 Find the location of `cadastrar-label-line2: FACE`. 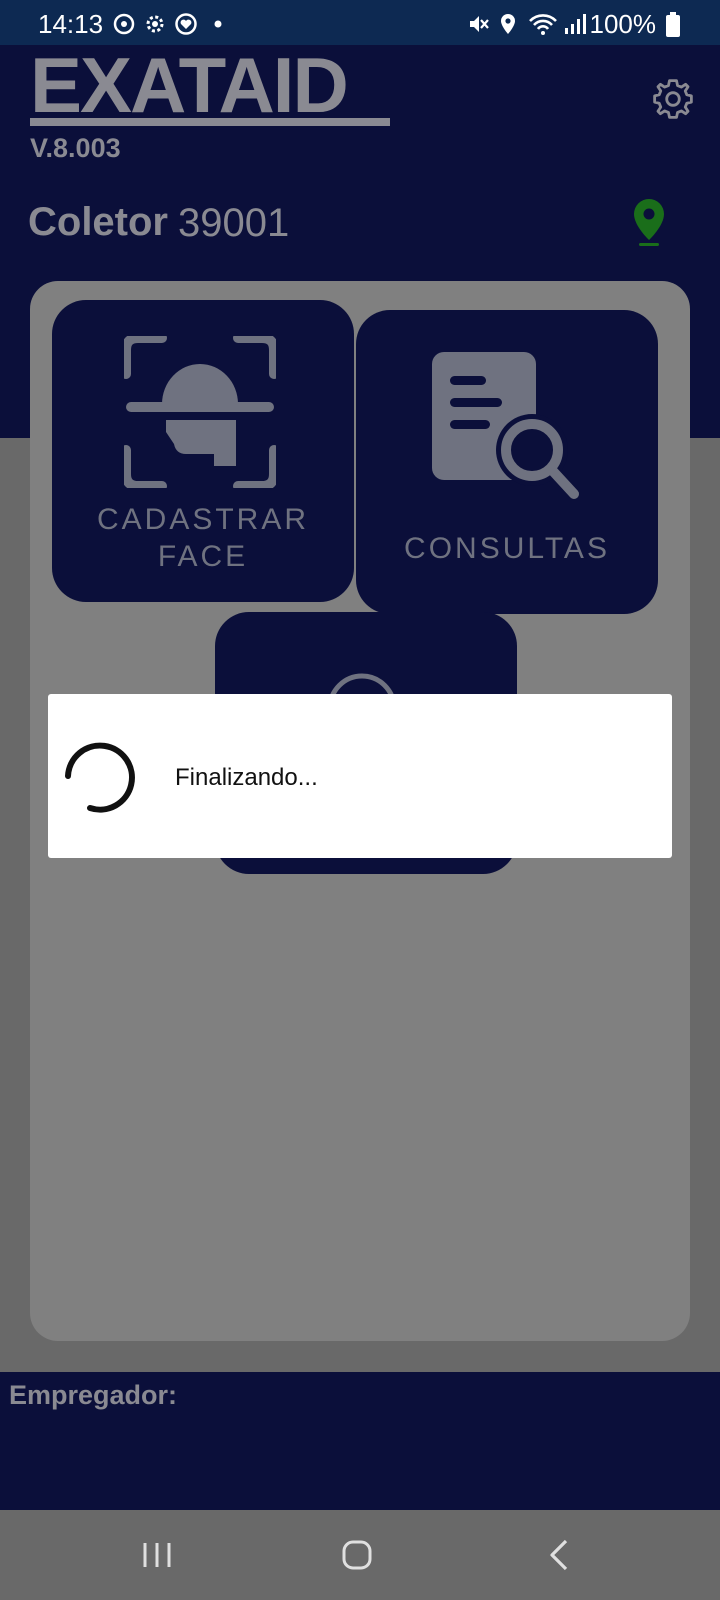

cadastrar-label-line2: FACE is located at coordinates (203, 556).